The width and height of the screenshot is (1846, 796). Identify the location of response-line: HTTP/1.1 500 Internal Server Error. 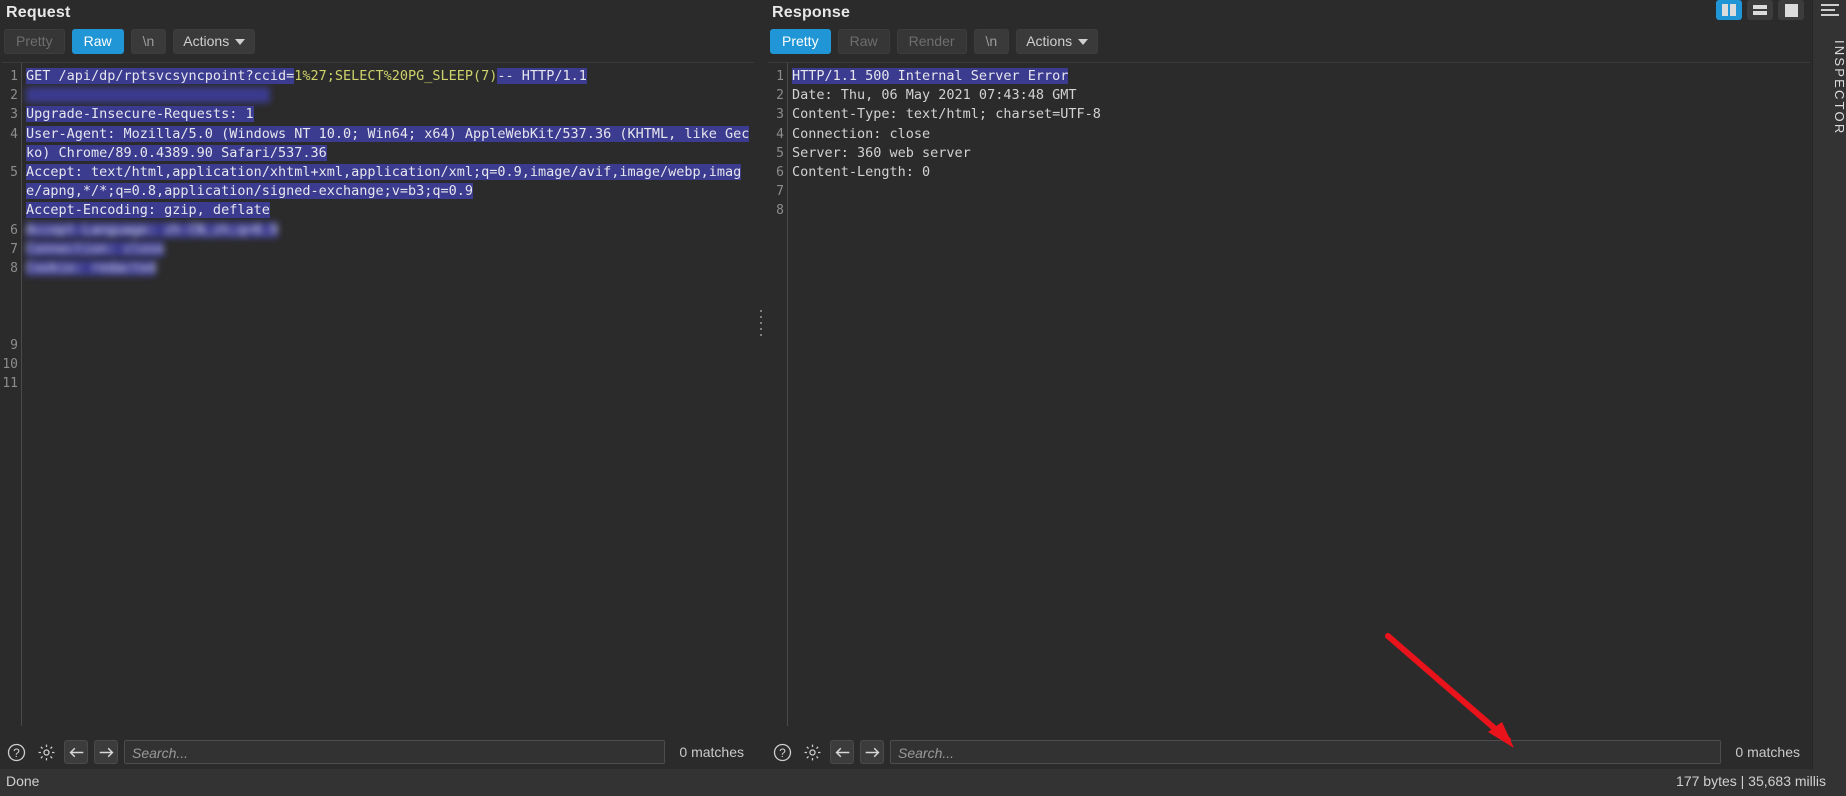
(1301, 76).